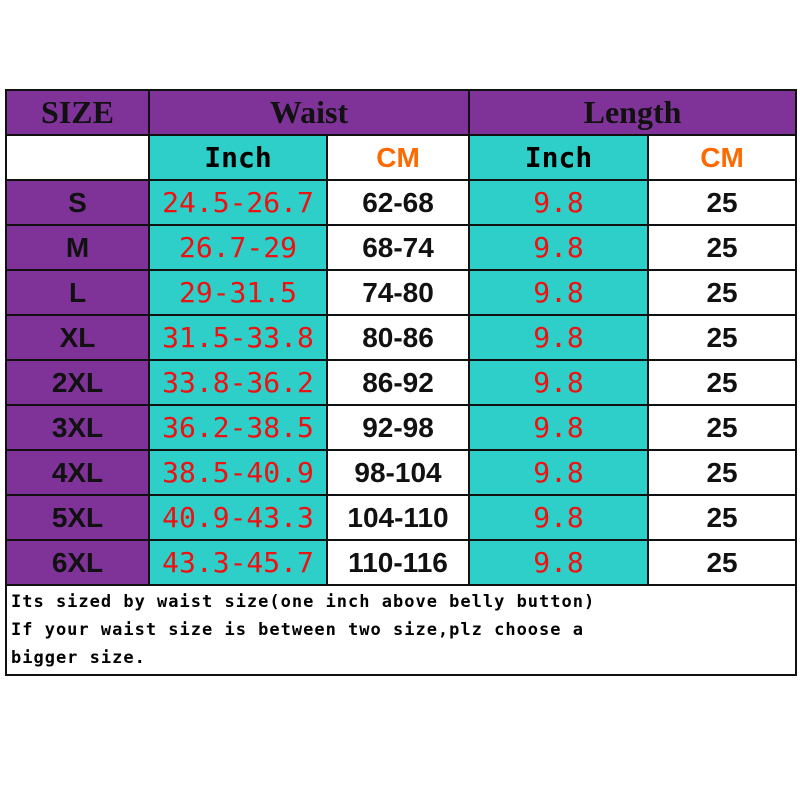 This screenshot has height=800, width=800. I want to click on cell-size: 5XL, so click(77, 517).